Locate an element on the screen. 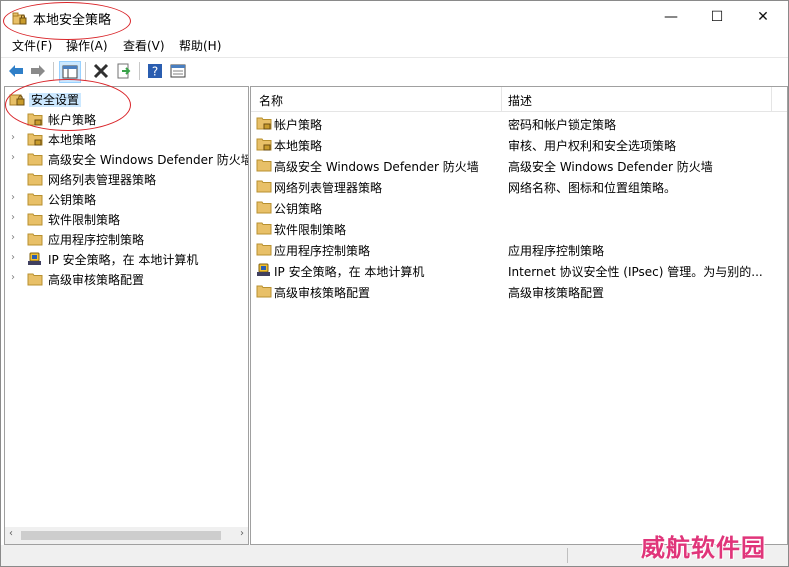 This screenshot has width=789, height=567. scroll-left-button: ‹ is located at coordinates (11, 533).